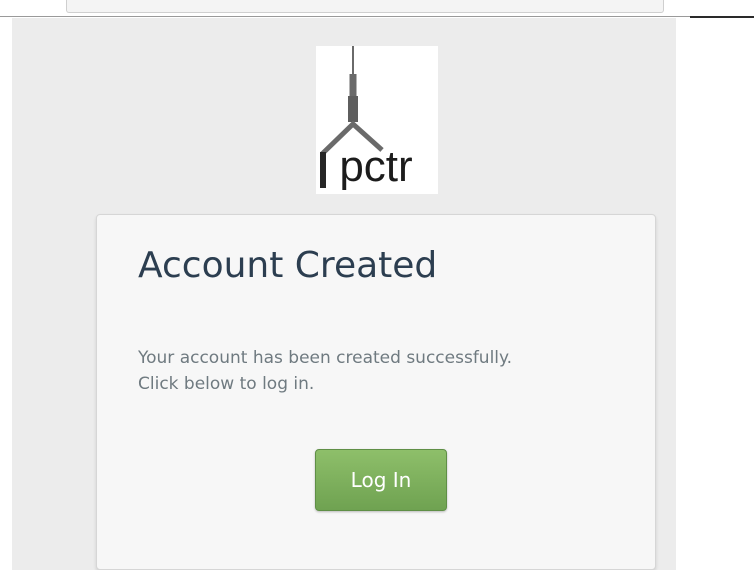 The width and height of the screenshot is (754, 570). Describe the element at coordinates (381, 480) in the screenshot. I see `log-in-button: Log In` at that location.